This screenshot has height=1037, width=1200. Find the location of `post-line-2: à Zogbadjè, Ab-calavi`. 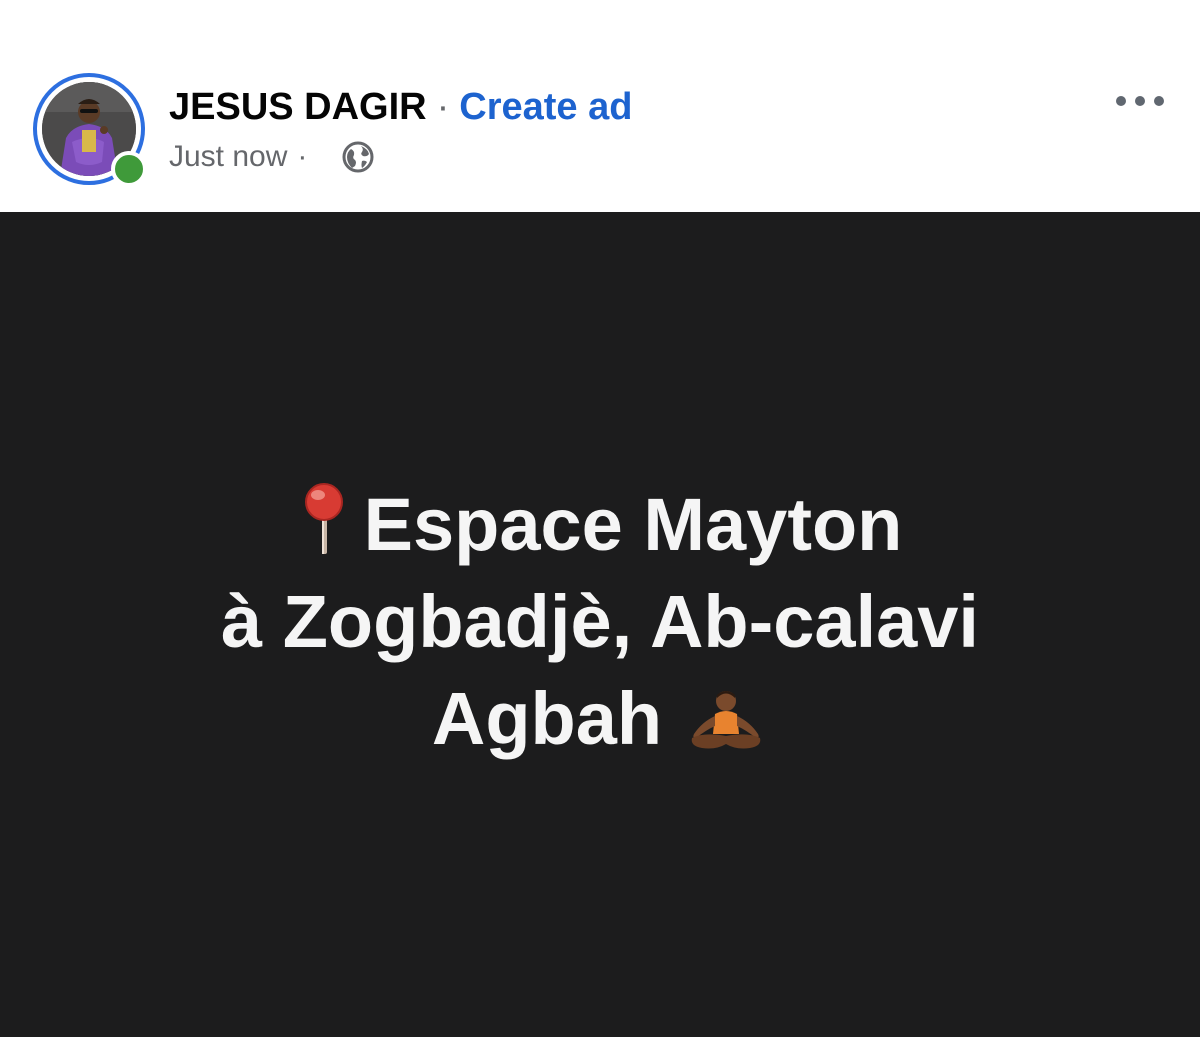

post-line-2: à Zogbadjè, Ab-calavi is located at coordinates (600, 621).